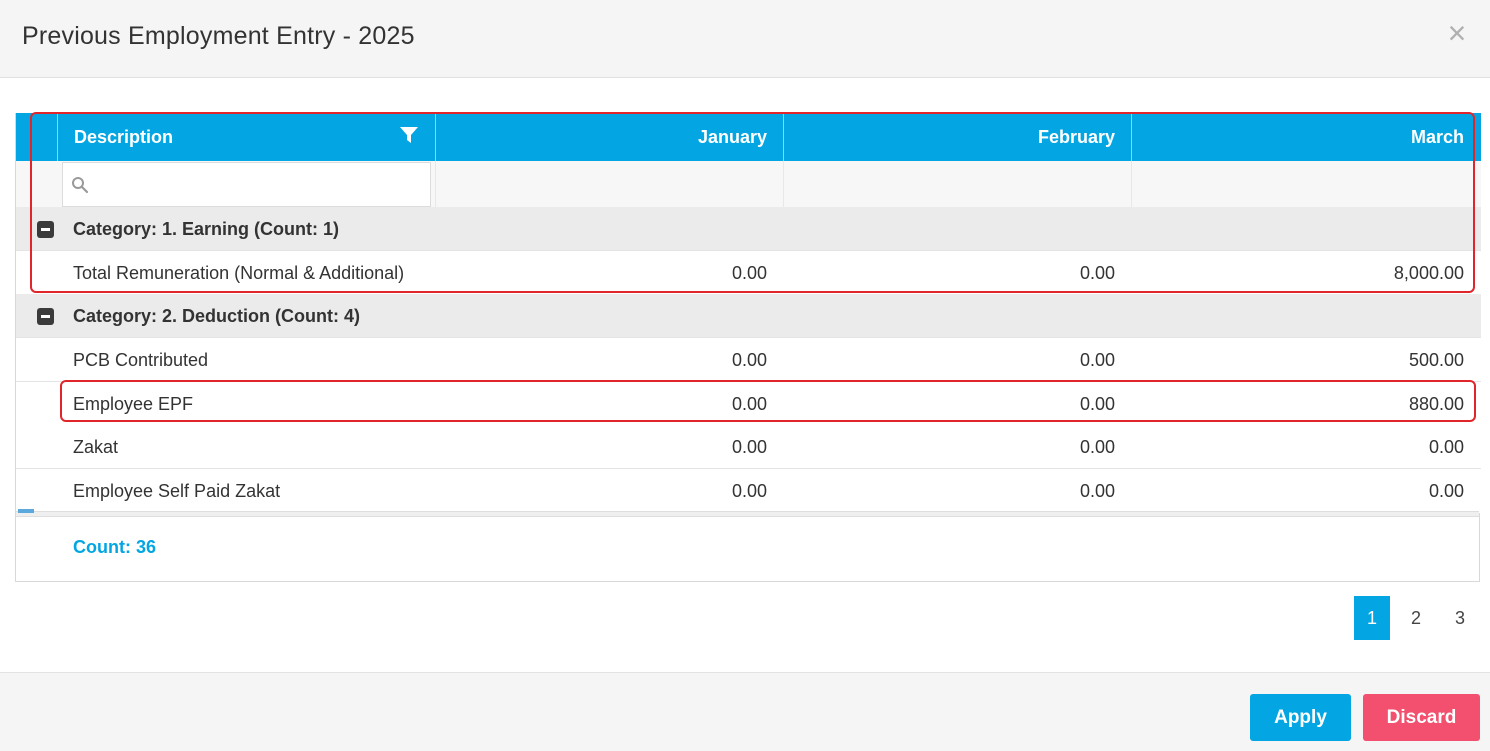 This screenshot has width=1490, height=751. I want to click on group-label: Category: 2. Deduction (Count: 4), so click(216, 316).